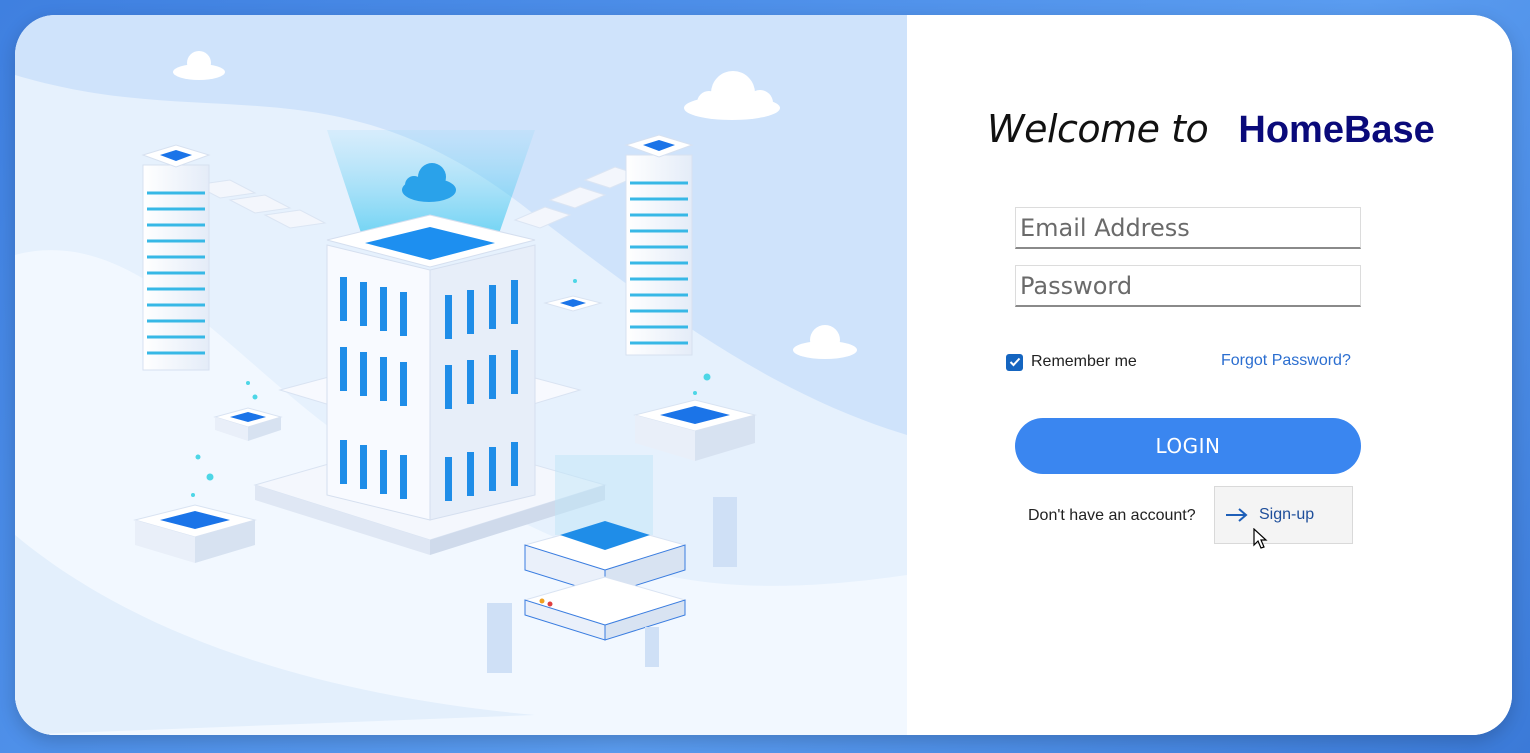  I want to click on signup-label: Sign-up, so click(1287, 514).